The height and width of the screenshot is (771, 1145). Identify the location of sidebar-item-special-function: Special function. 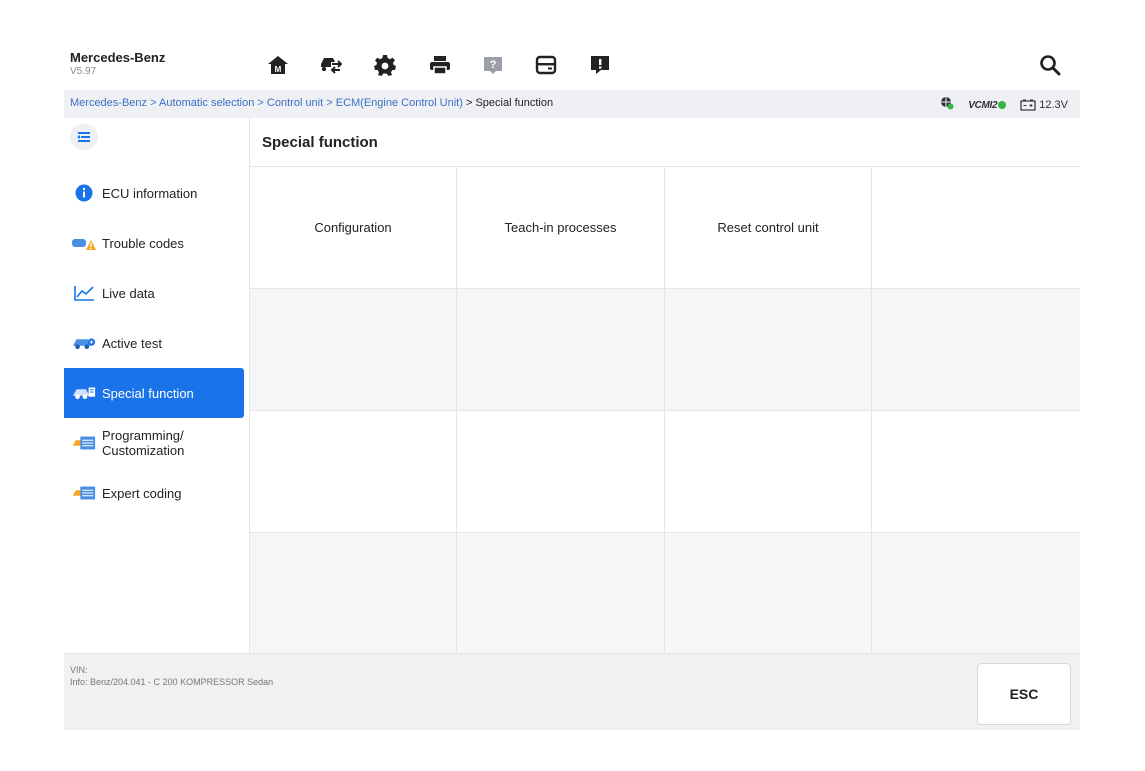
(154, 393).